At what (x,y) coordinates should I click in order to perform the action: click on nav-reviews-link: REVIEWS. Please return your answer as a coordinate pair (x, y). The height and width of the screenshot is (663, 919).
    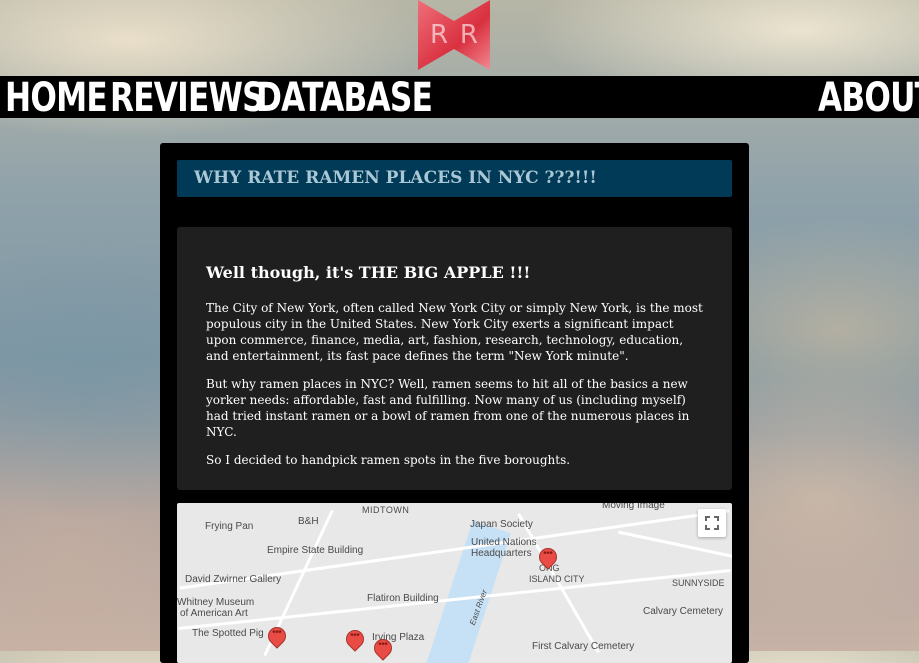
    Looking at the image, I should click on (187, 98).